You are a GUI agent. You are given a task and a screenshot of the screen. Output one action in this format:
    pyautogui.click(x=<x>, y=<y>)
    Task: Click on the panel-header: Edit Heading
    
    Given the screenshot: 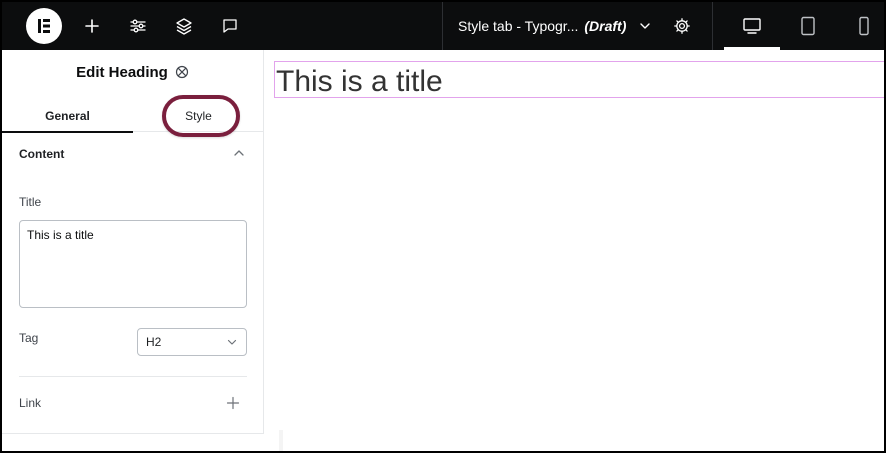 What is the action you would take?
    pyautogui.click(x=133, y=72)
    